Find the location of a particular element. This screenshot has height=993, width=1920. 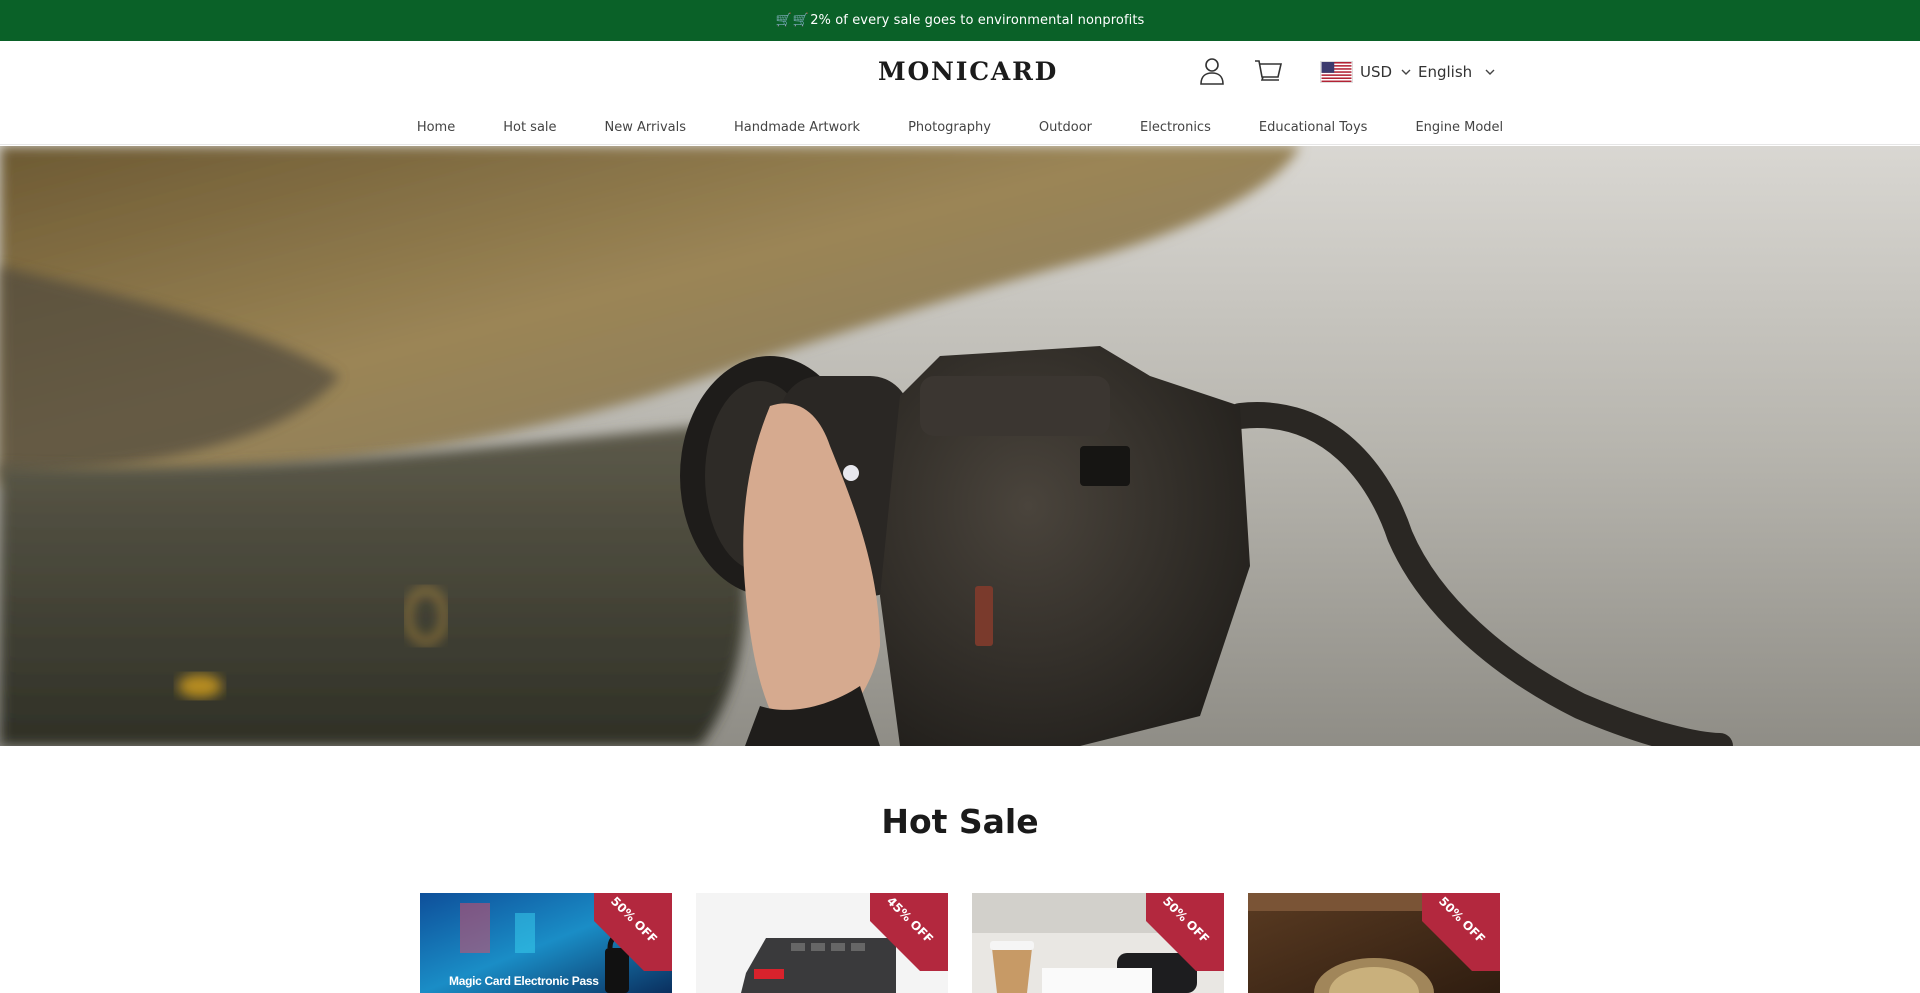

nav-item-outdoor: Outdoor is located at coordinates (1065, 127).